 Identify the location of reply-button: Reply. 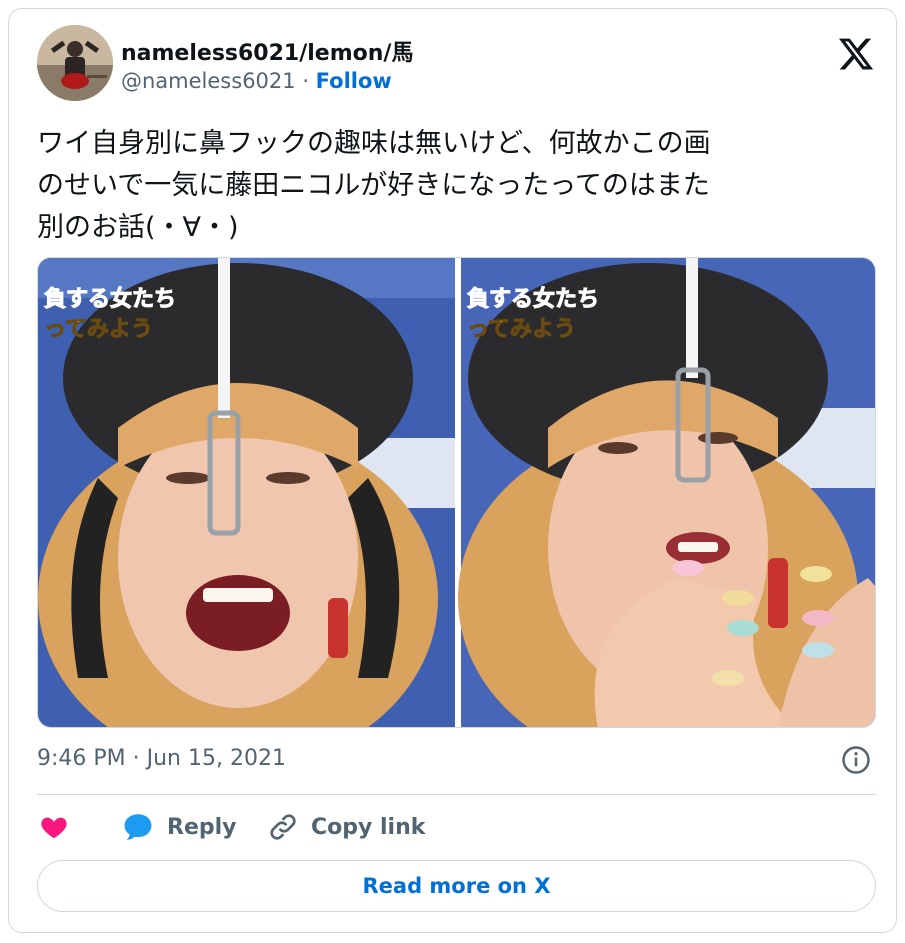
(179, 827).